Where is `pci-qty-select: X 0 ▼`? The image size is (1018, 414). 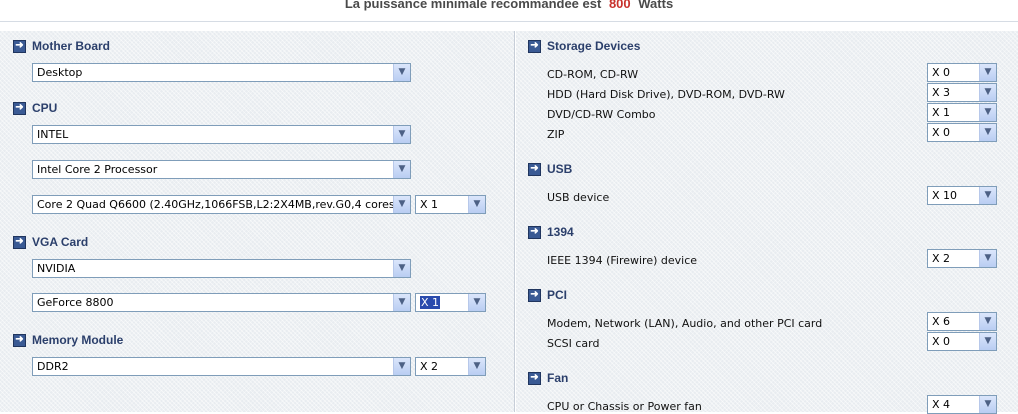 pci-qty-select: X 0 ▼ is located at coordinates (962, 341).